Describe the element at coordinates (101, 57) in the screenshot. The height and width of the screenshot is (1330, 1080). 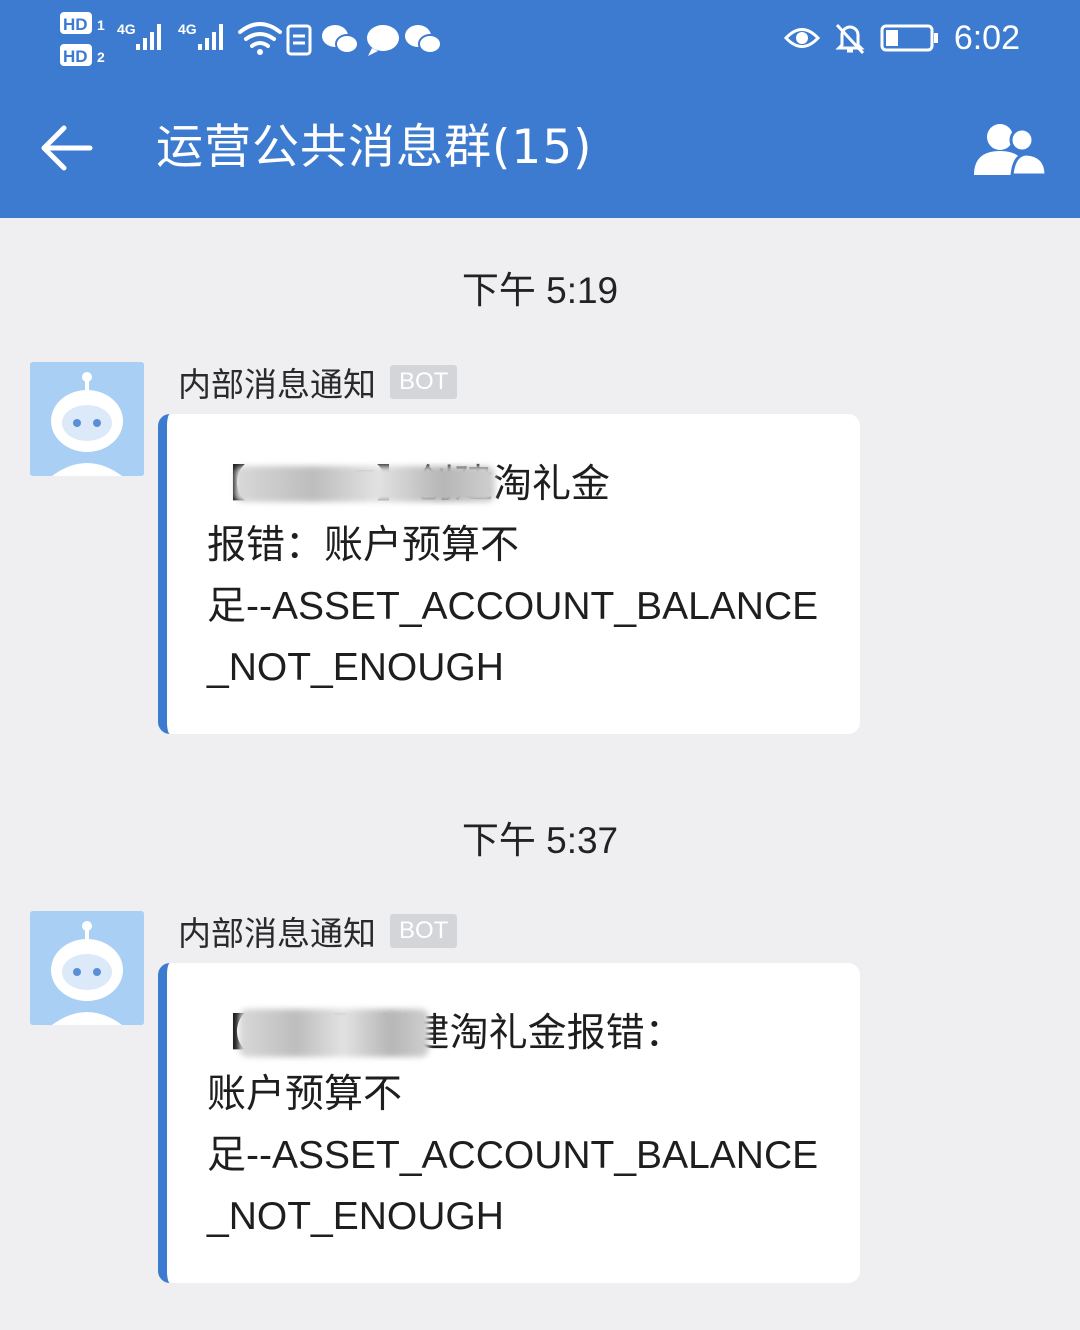
I see `svg-text: 2` at that location.